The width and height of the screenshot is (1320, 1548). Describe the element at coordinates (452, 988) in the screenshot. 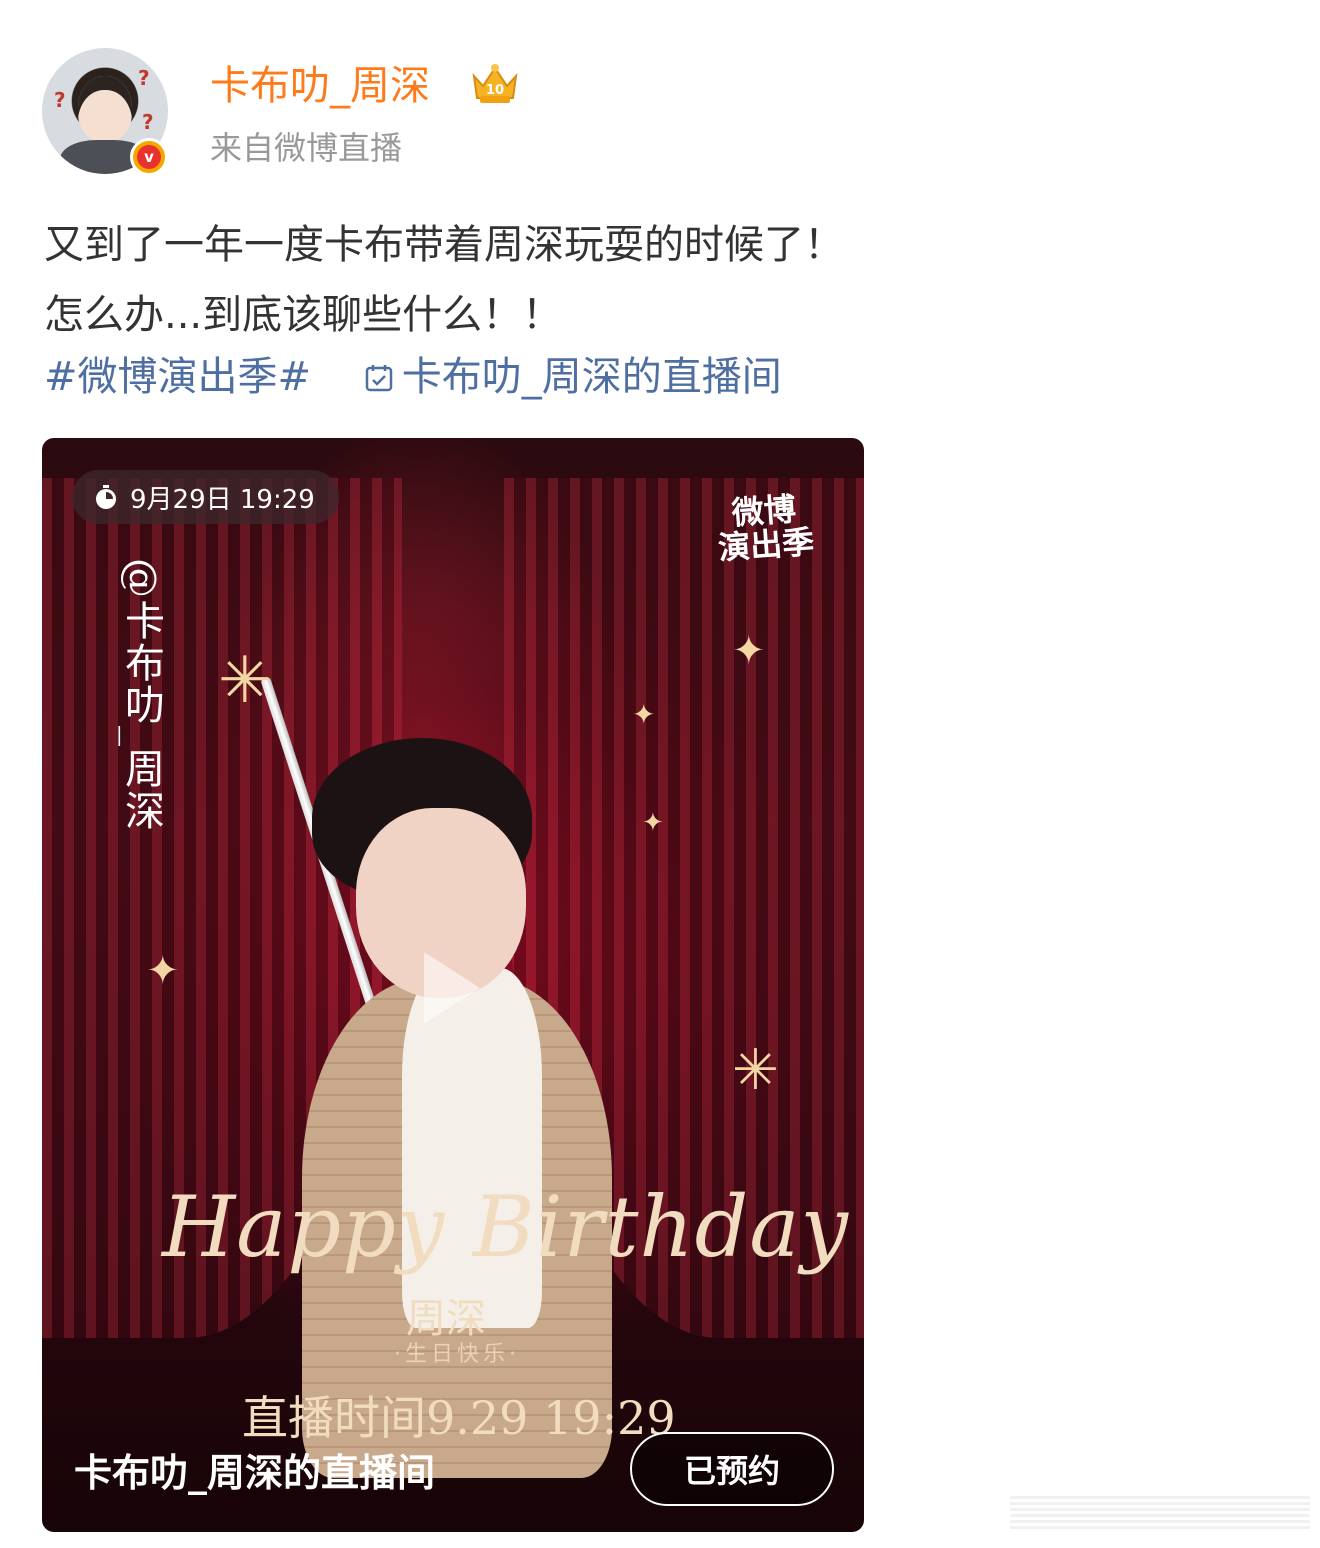

I see `play-icon` at that location.